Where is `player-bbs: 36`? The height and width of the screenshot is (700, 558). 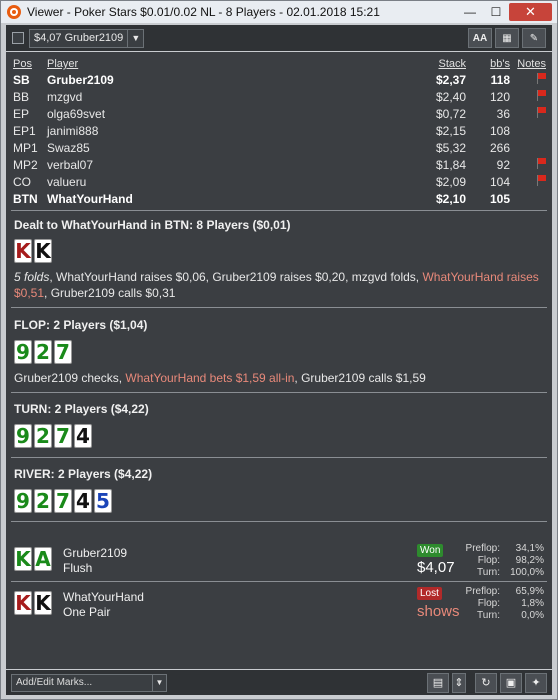
player-bbs: 36 is located at coordinates (503, 113).